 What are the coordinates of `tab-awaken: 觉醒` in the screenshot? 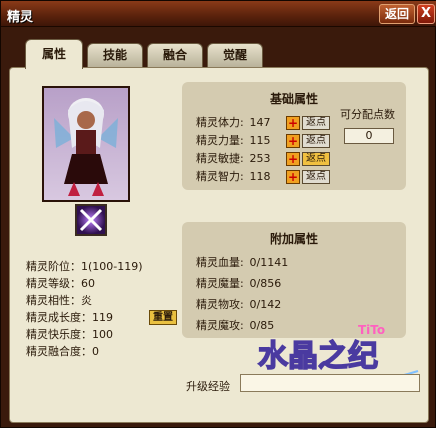 It's located at (235, 55).